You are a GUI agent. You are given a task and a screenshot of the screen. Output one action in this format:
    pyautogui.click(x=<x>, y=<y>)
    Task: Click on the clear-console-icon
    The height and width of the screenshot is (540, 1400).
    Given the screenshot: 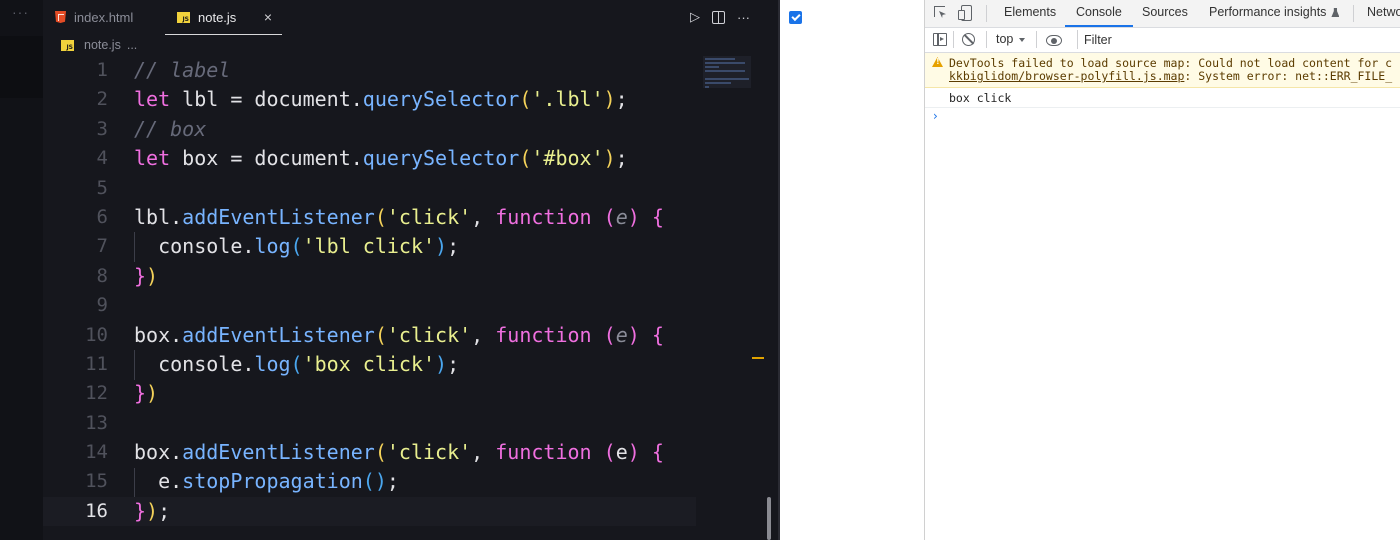 What is the action you would take?
    pyautogui.click(x=968, y=39)
    